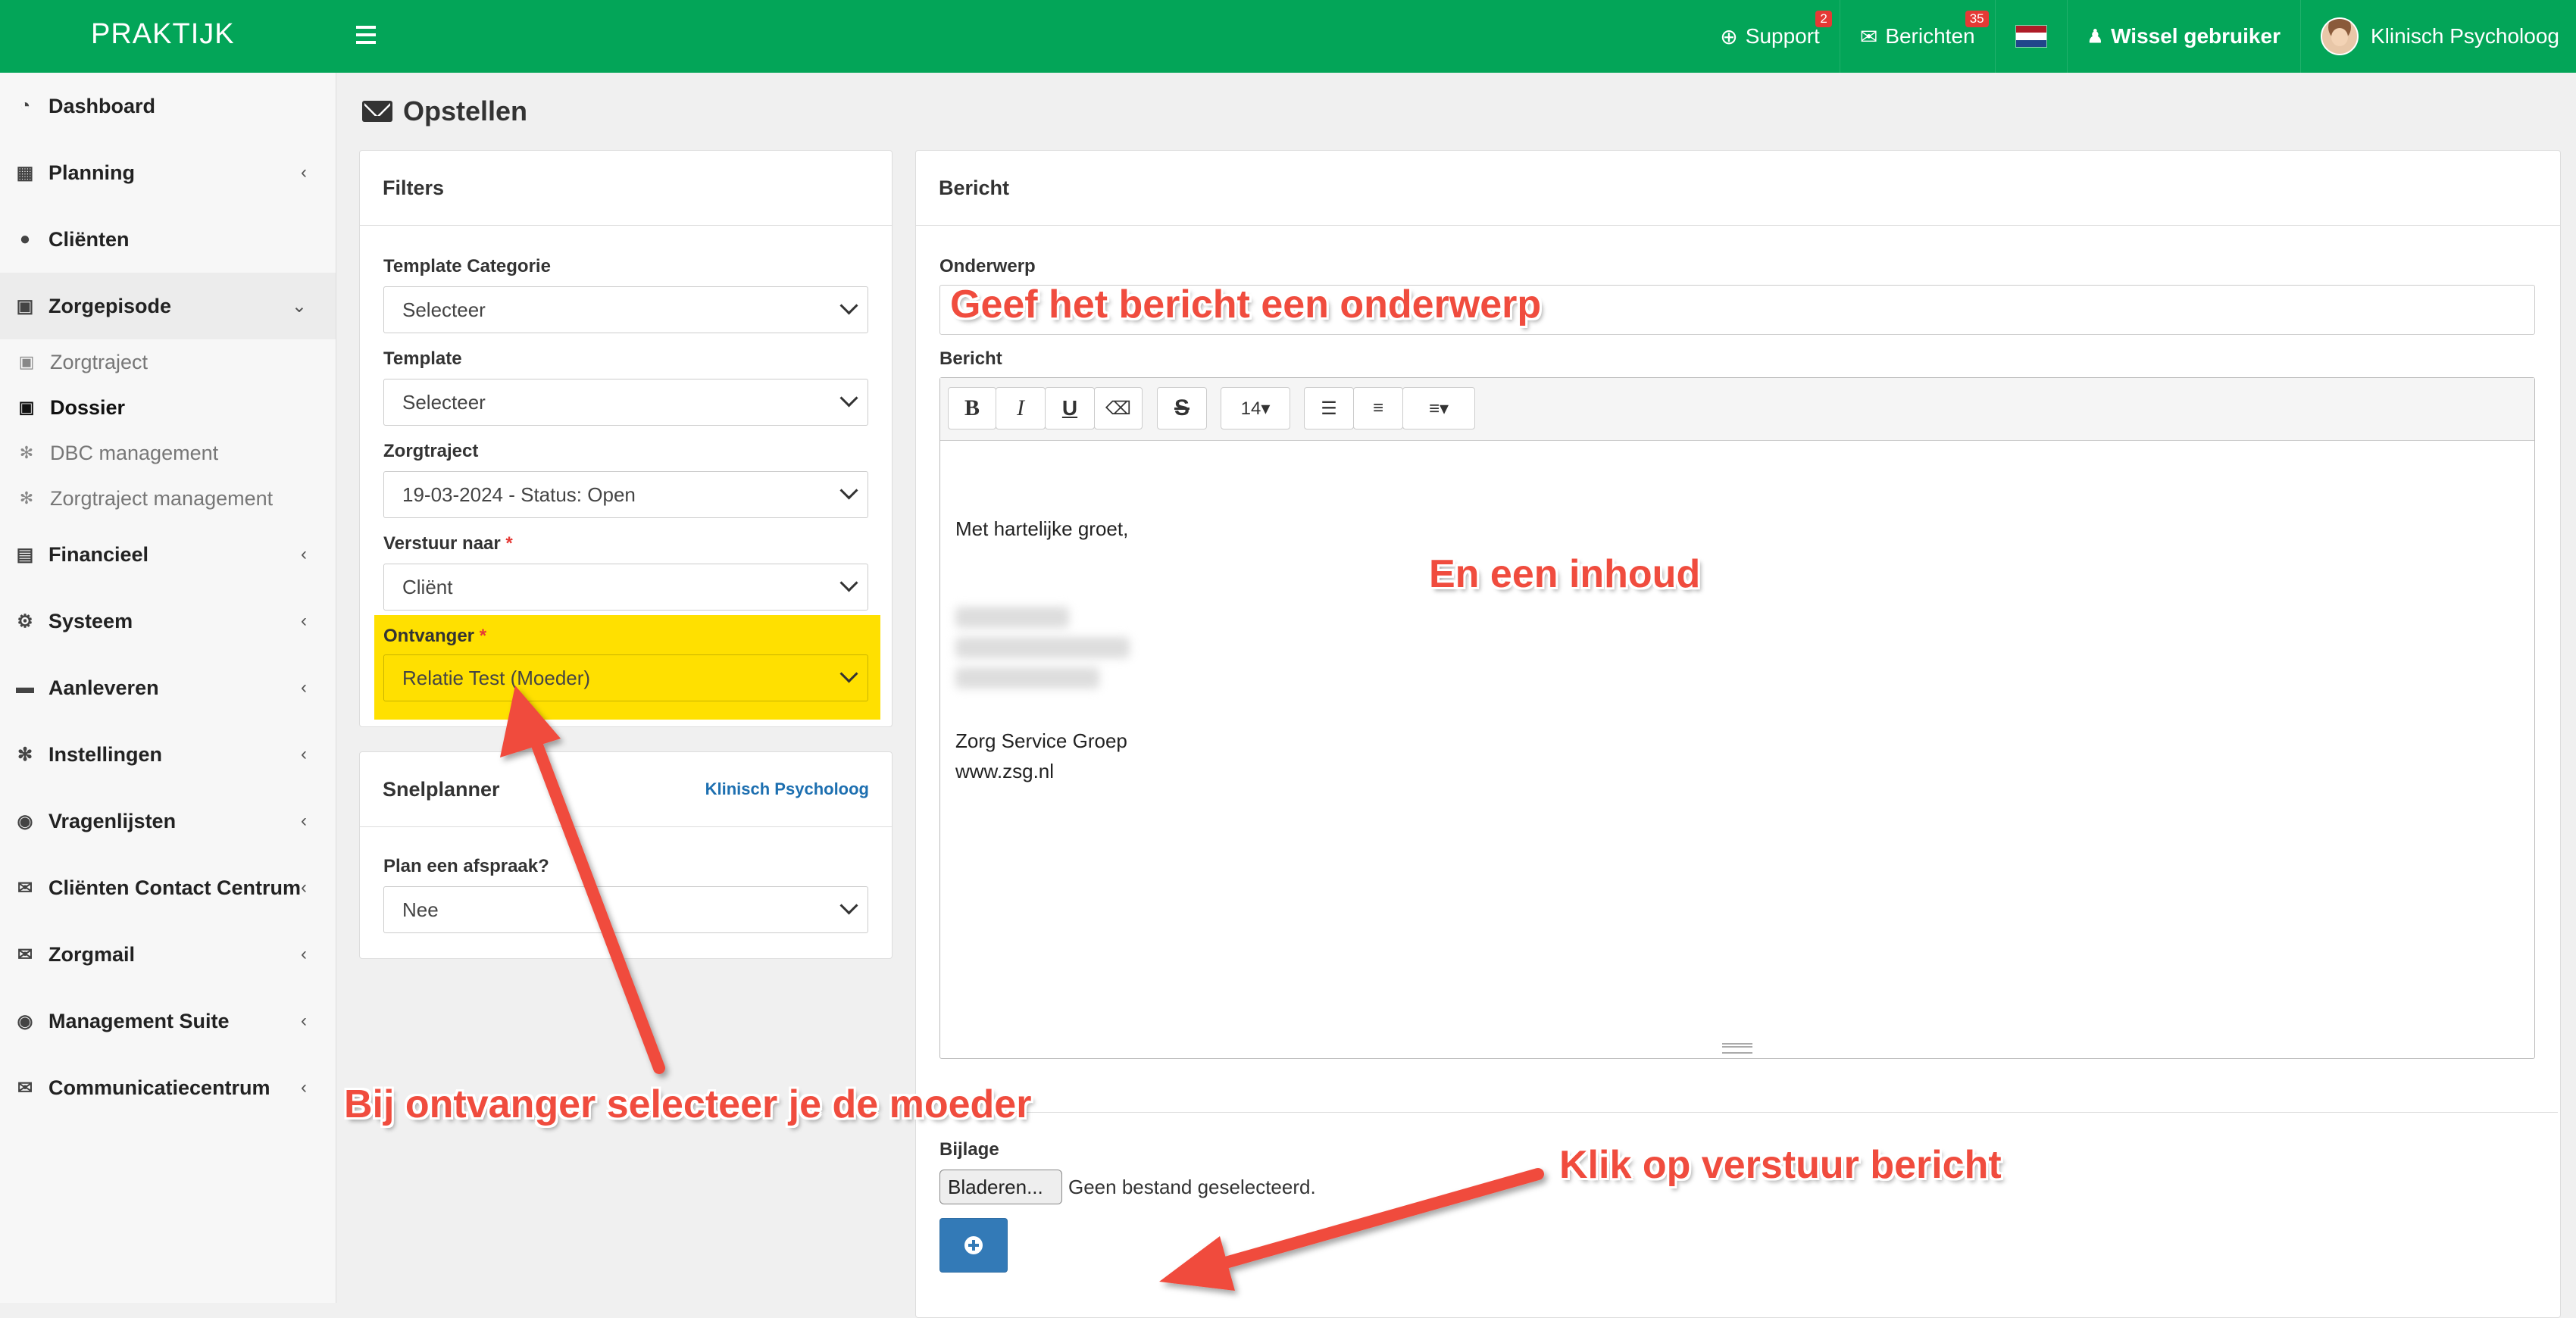 The width and height of the screenshot is (2576, 1318). Describe the element at coordinates (688, 1104) in the screenshot. I see `annotation-ontvanger: Bij ontvanger selecteer je de moeder` at that location.